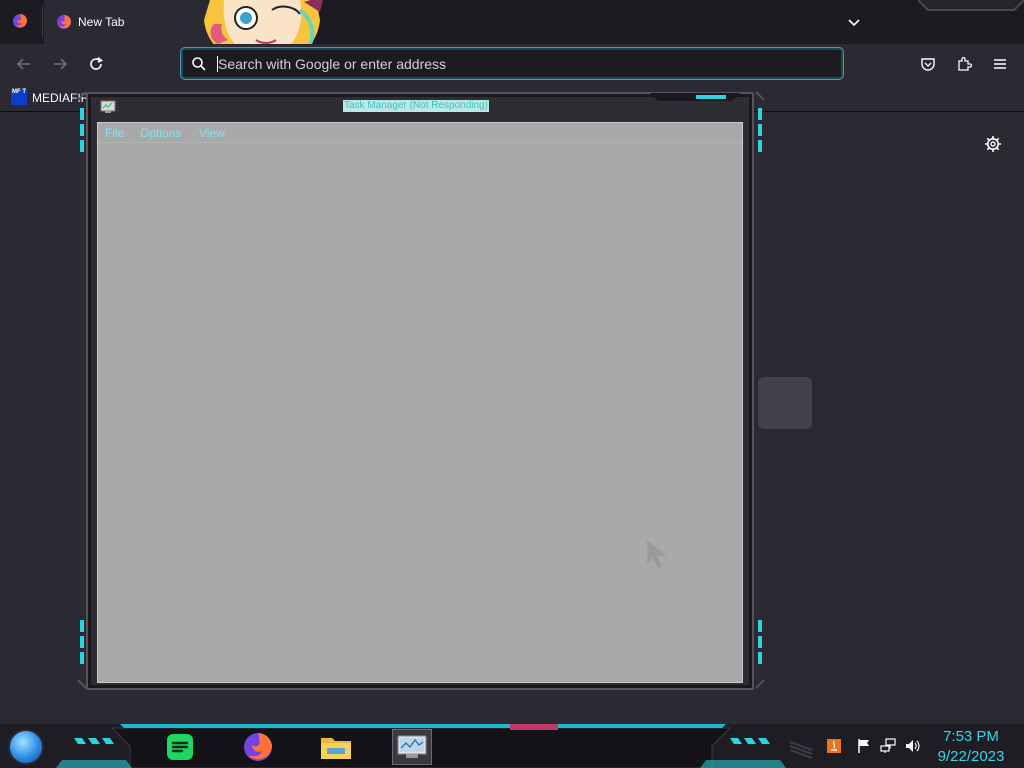 The image size is (1024, 768). Describe the element at coordinates (854, 22) in the screenshot. I see `list-all-tabs-chevron-icon` at that location.